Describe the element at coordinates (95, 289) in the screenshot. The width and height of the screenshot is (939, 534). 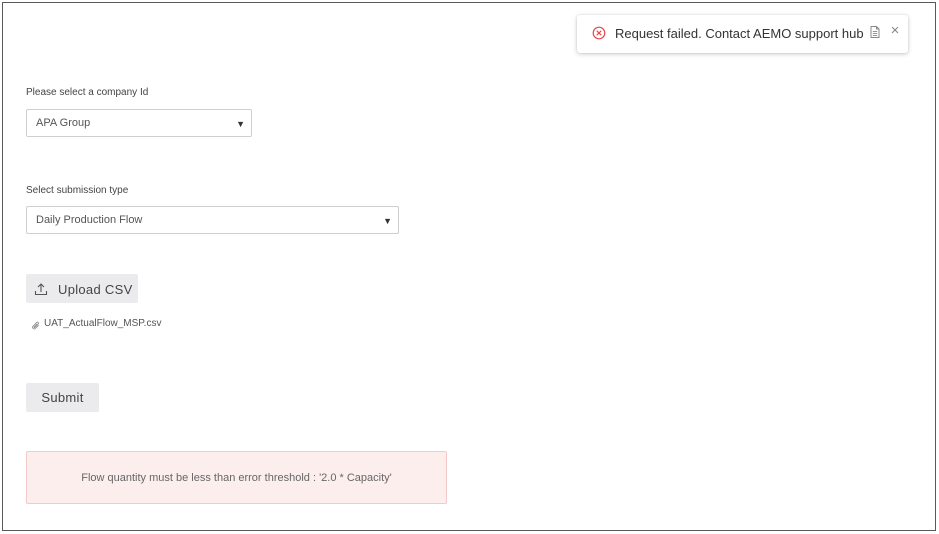
I see `upload-csv-label: Upload CSV` at that location.